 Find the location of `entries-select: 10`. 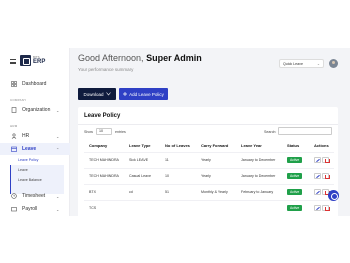

entries-select: 10 is located at coordinates (104, 131).